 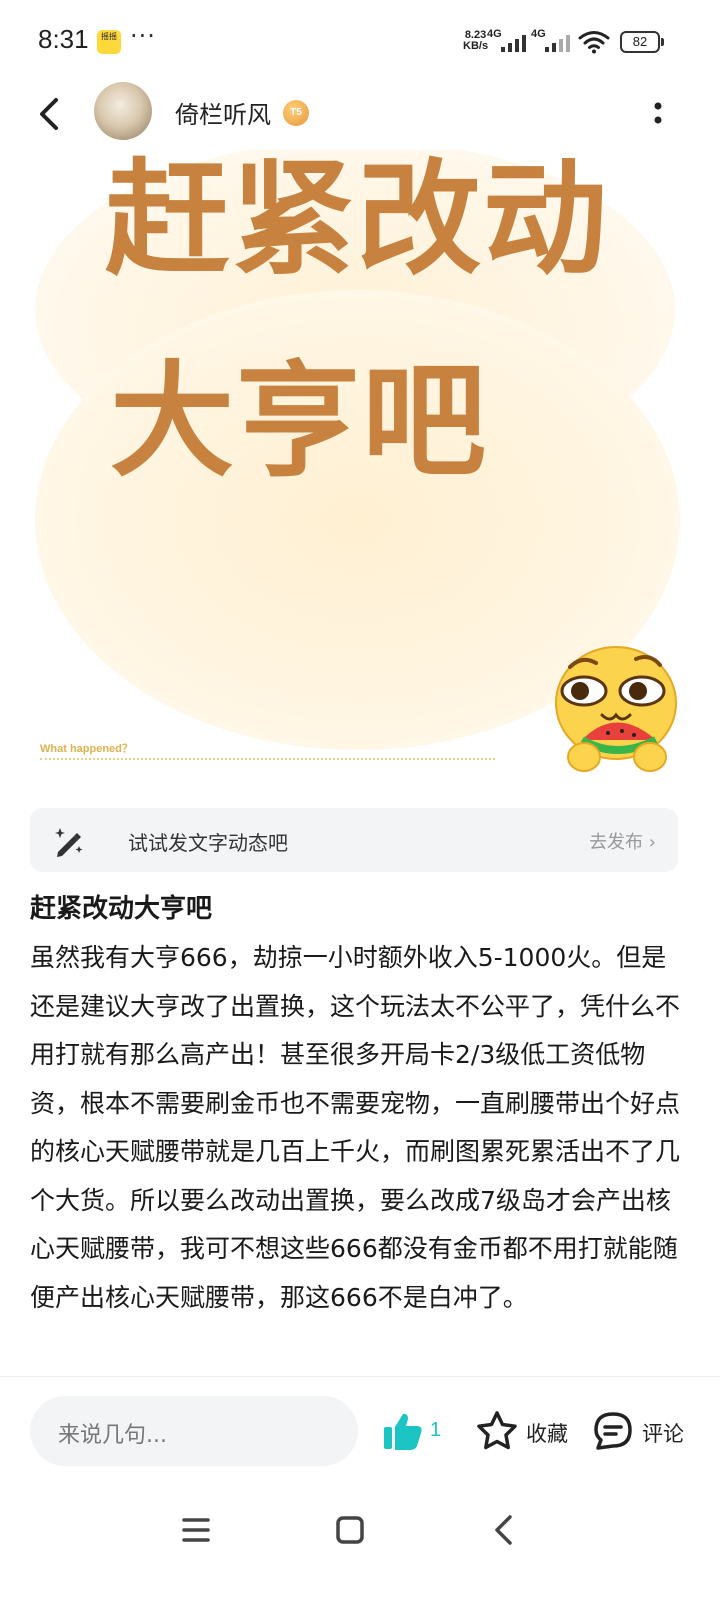 I want to click on battery-tip, so click(x=662, y=42).